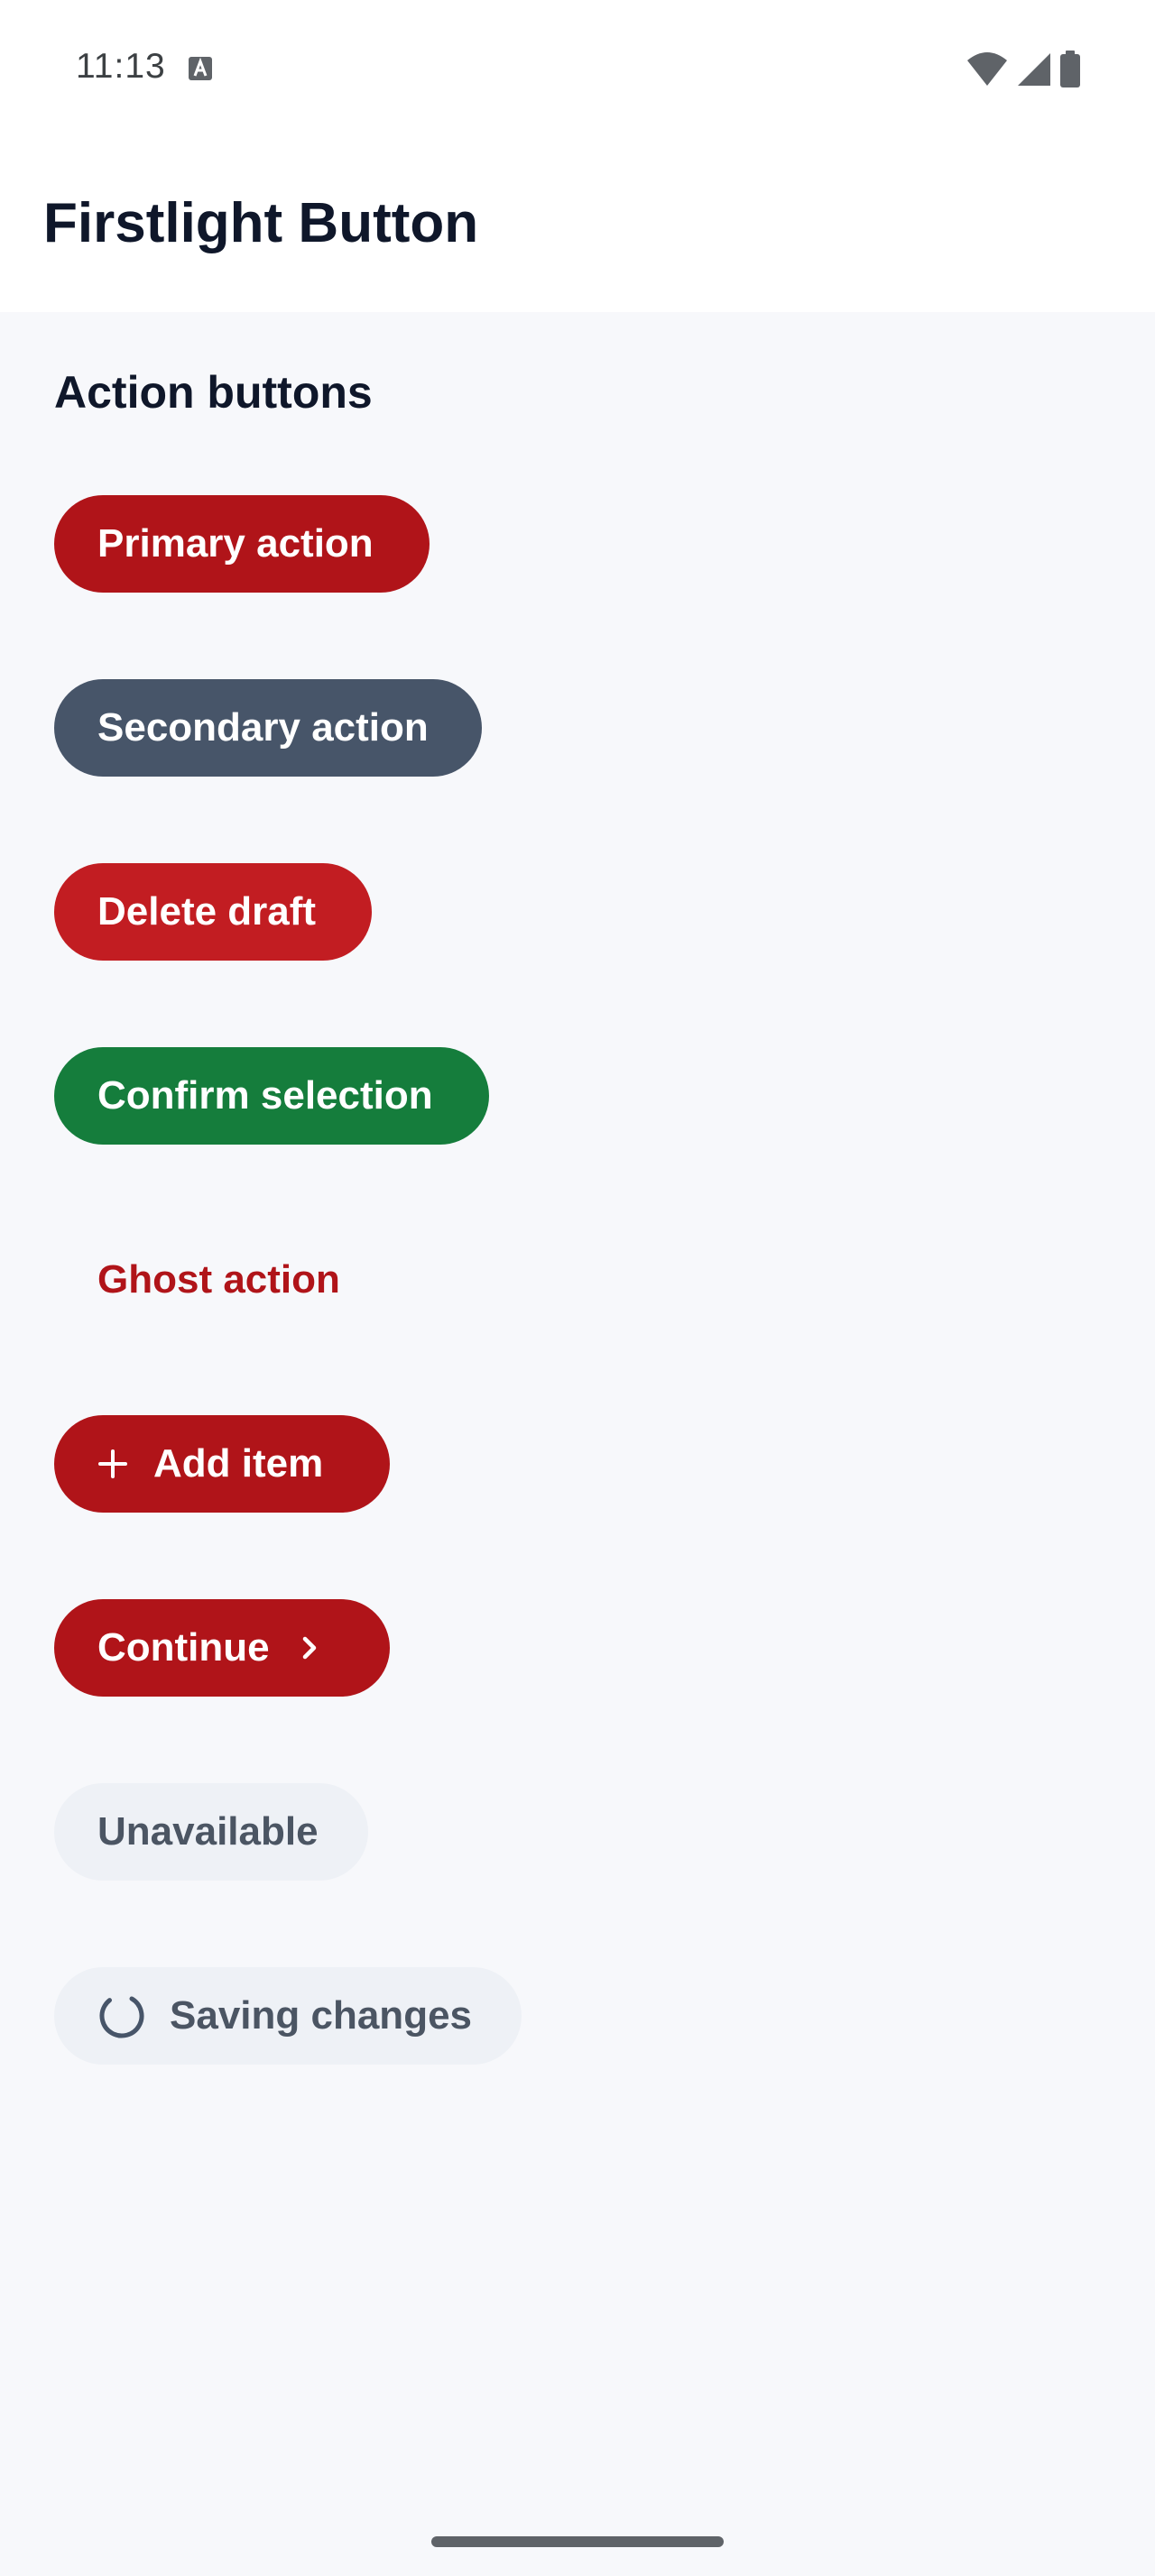 This screenshot has height=2576, width=1155. What do you see at coordinates (577, 68) in the screenshot?
I see `status-bar: 11:13` at bounding box center [577, 68].